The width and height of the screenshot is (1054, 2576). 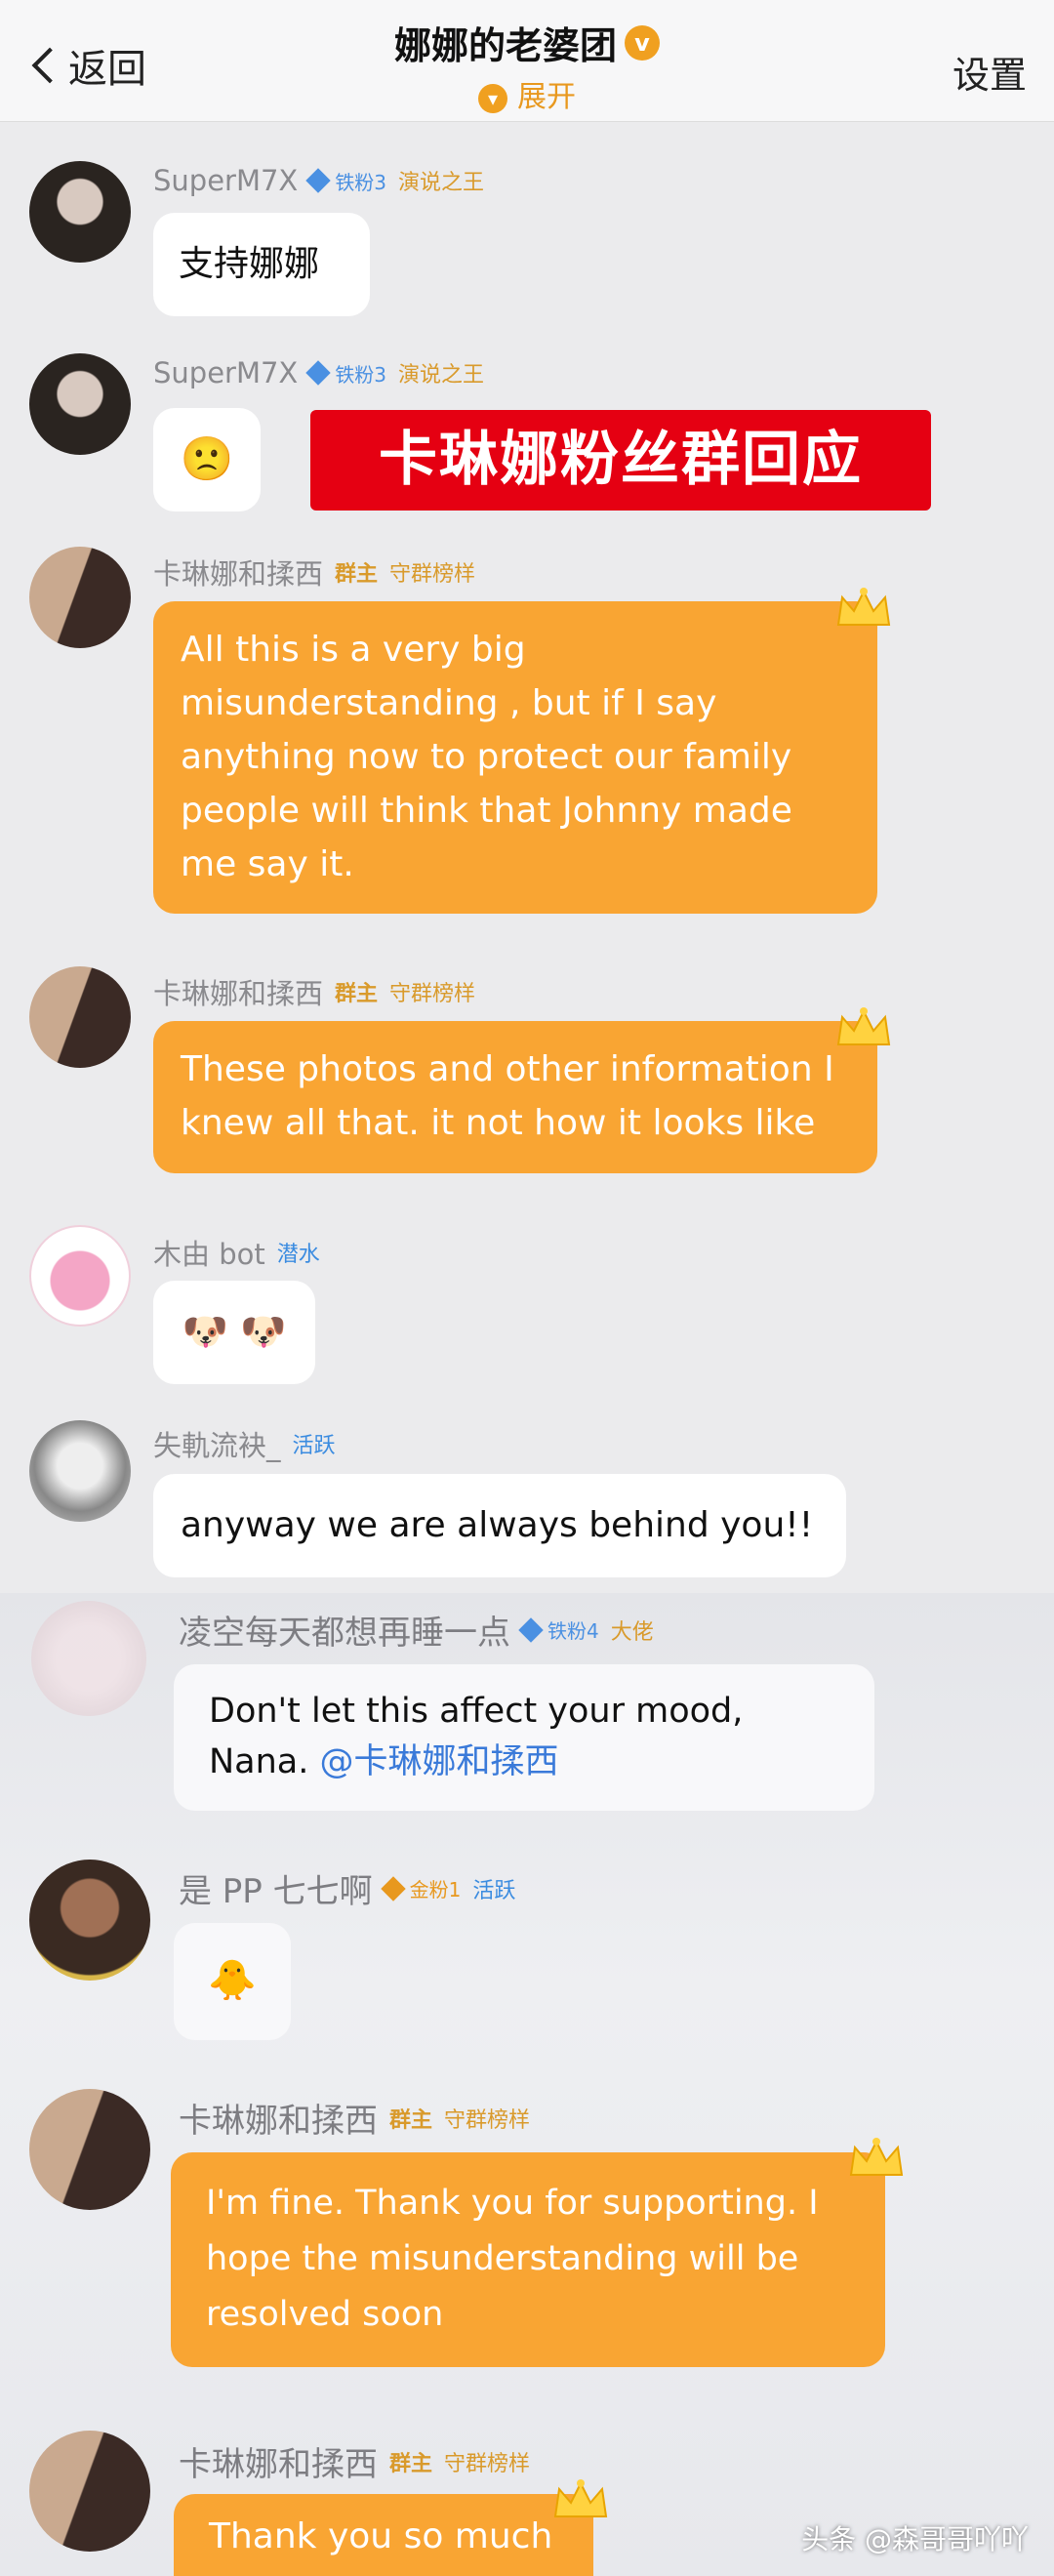 What do you see at coordinates (620, 460) in the screenshot?
I see `headline-banner: 卡琳娜粉丝群回应` at bounding box center [620, 460].